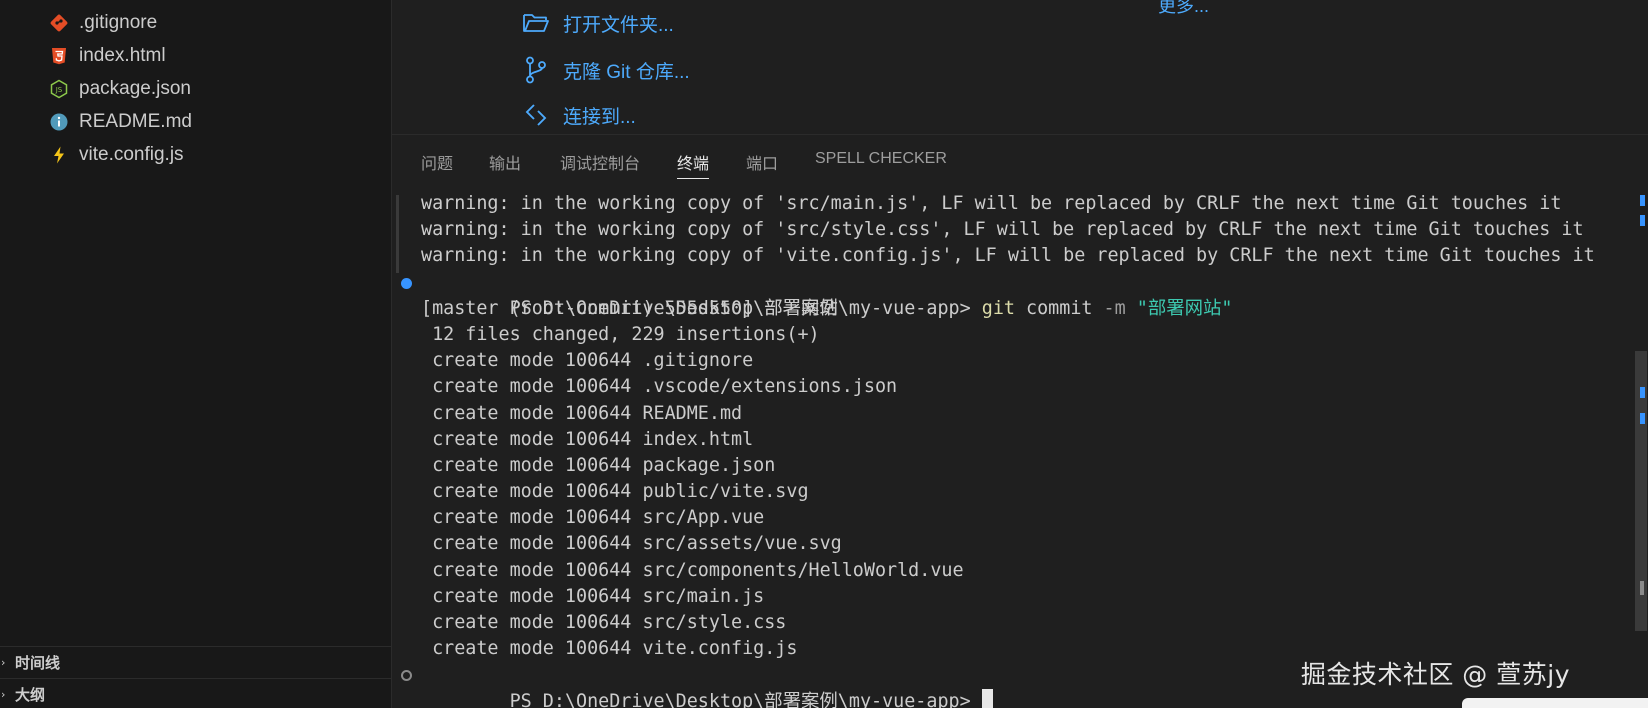  Describe the element at coordinates (122, 55) in the screenshot. I see `file-name: index.html` at that location.